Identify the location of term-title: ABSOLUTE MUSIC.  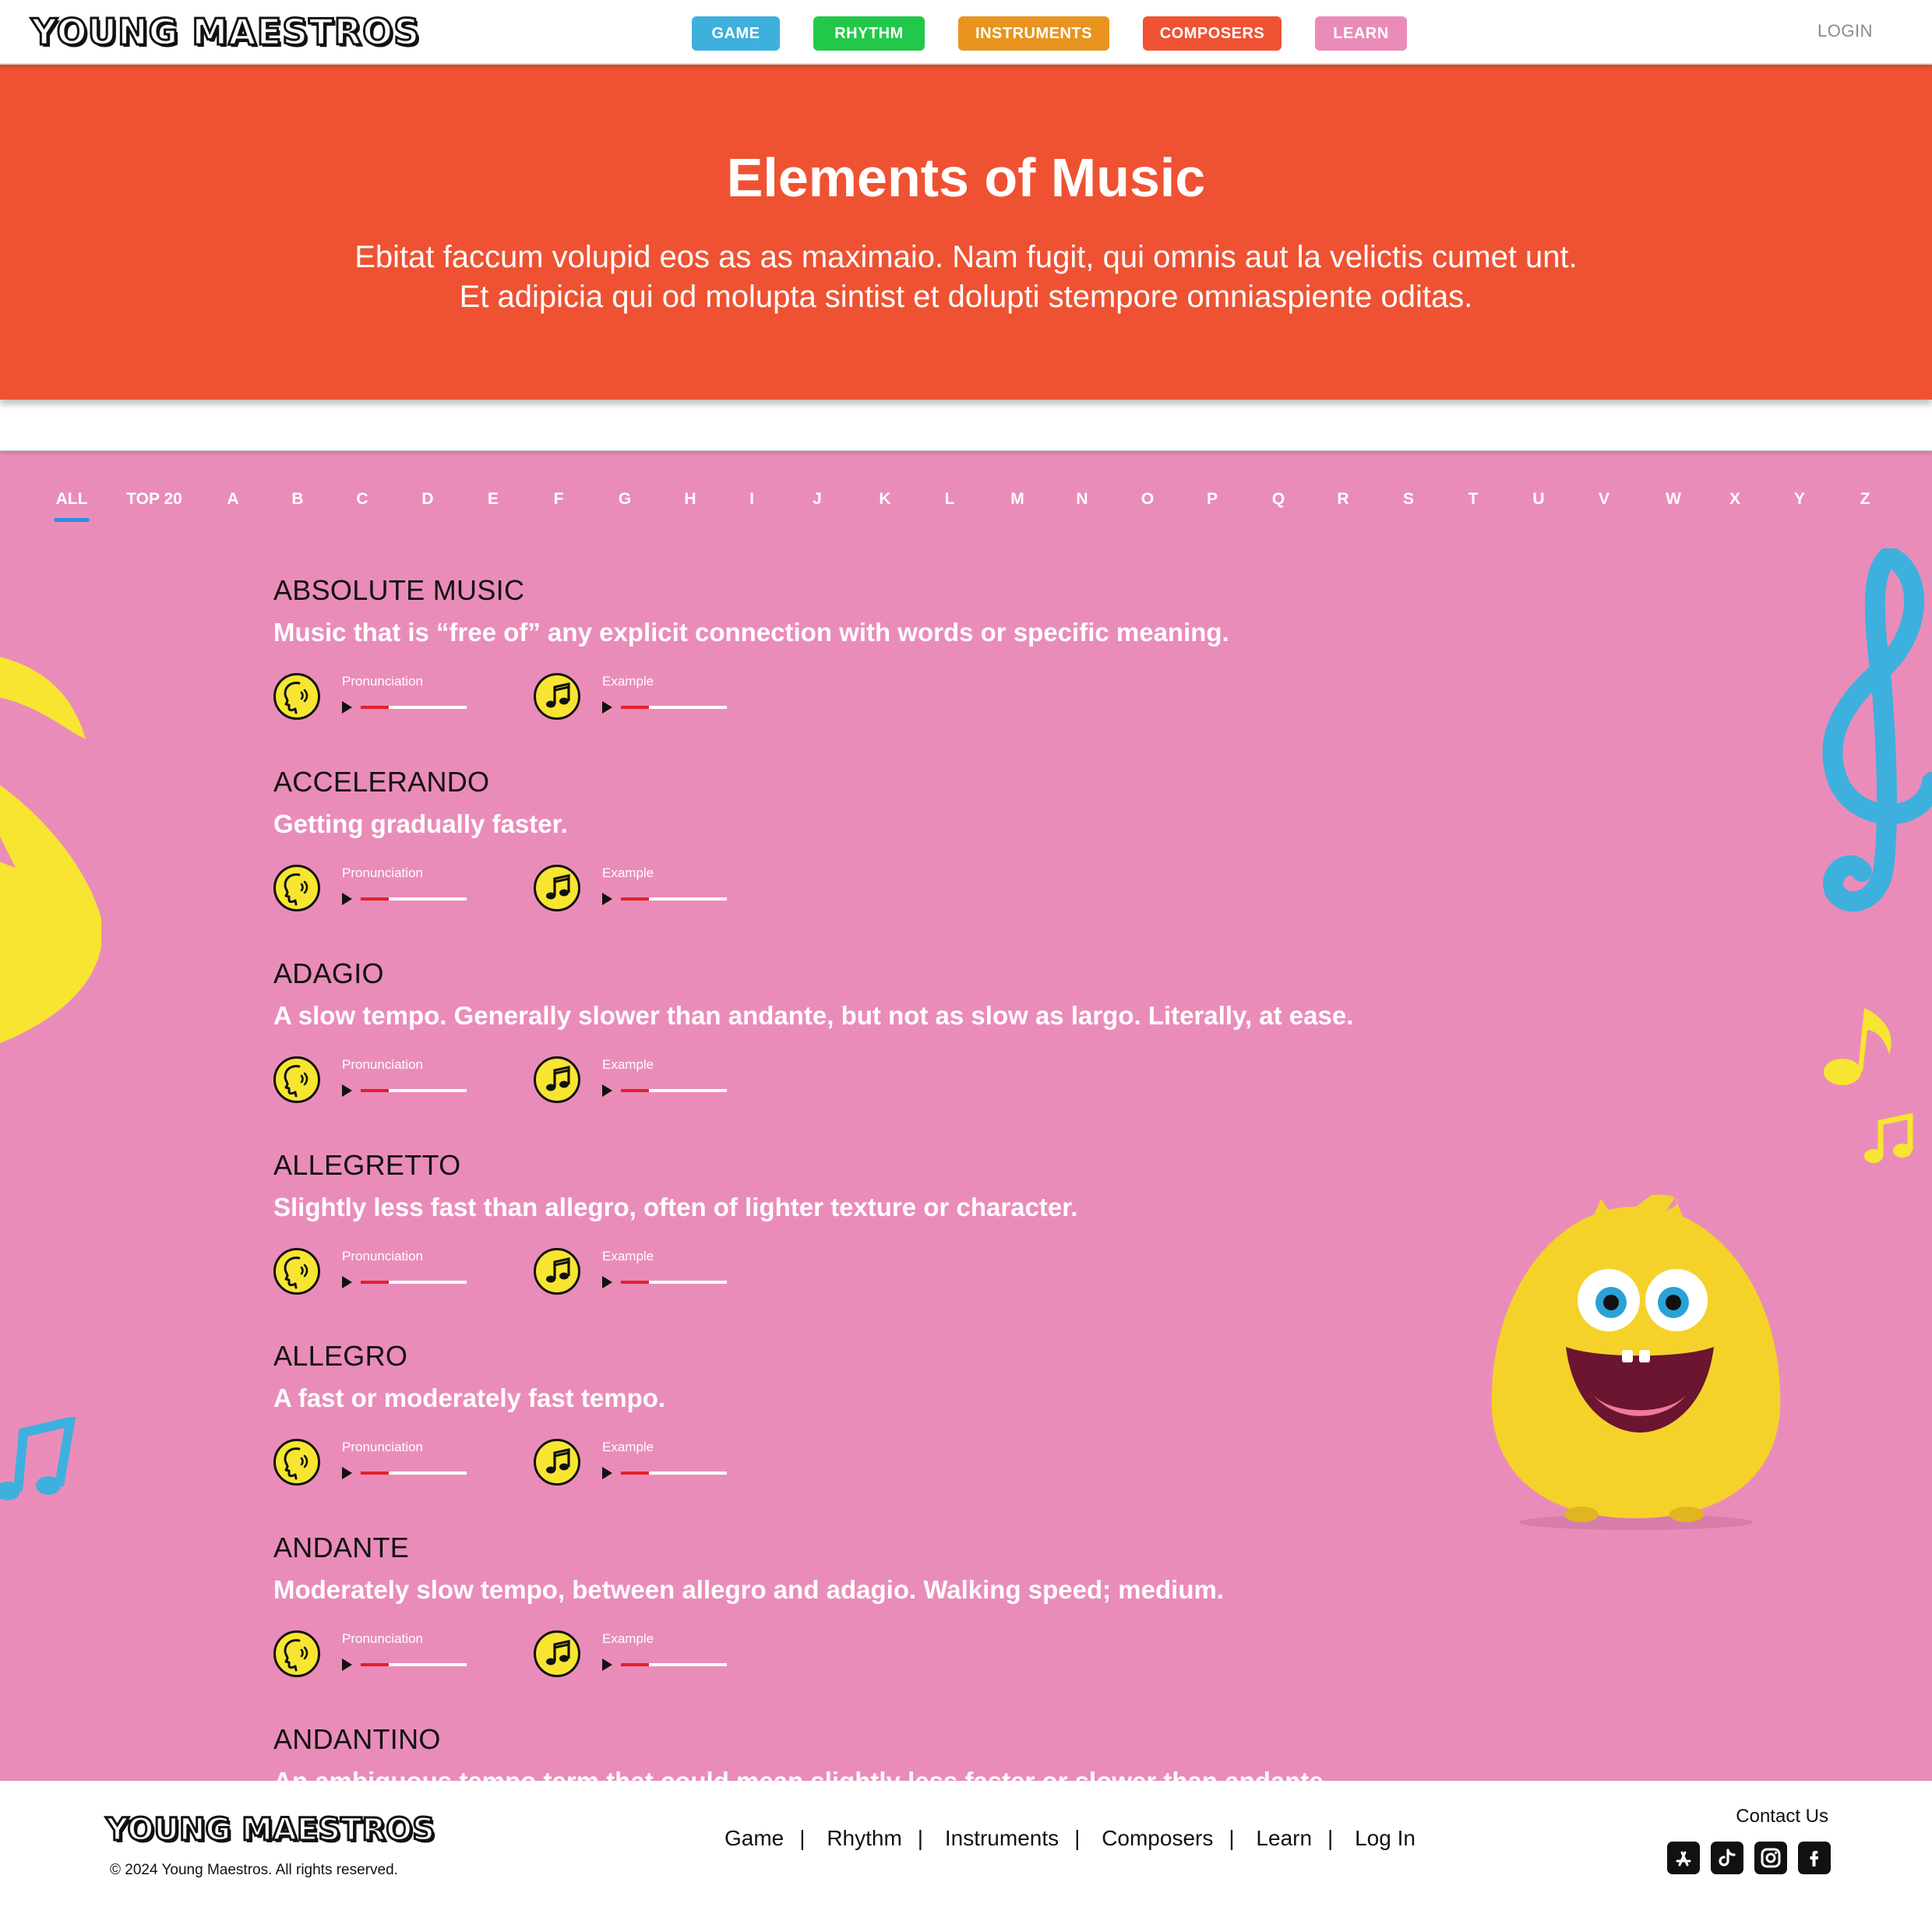
(399, 590).